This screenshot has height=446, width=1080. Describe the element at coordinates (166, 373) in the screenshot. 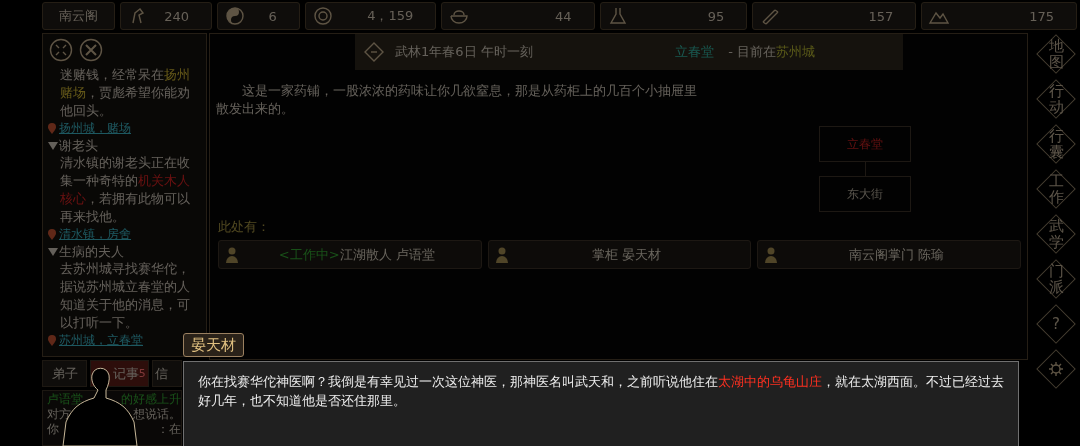

I see `tab: 信` at that location.